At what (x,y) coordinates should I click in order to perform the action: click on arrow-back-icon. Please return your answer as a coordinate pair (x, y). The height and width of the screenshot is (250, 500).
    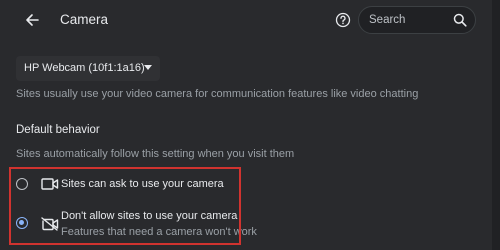
    Looking at the image, I should click on (32, 20).